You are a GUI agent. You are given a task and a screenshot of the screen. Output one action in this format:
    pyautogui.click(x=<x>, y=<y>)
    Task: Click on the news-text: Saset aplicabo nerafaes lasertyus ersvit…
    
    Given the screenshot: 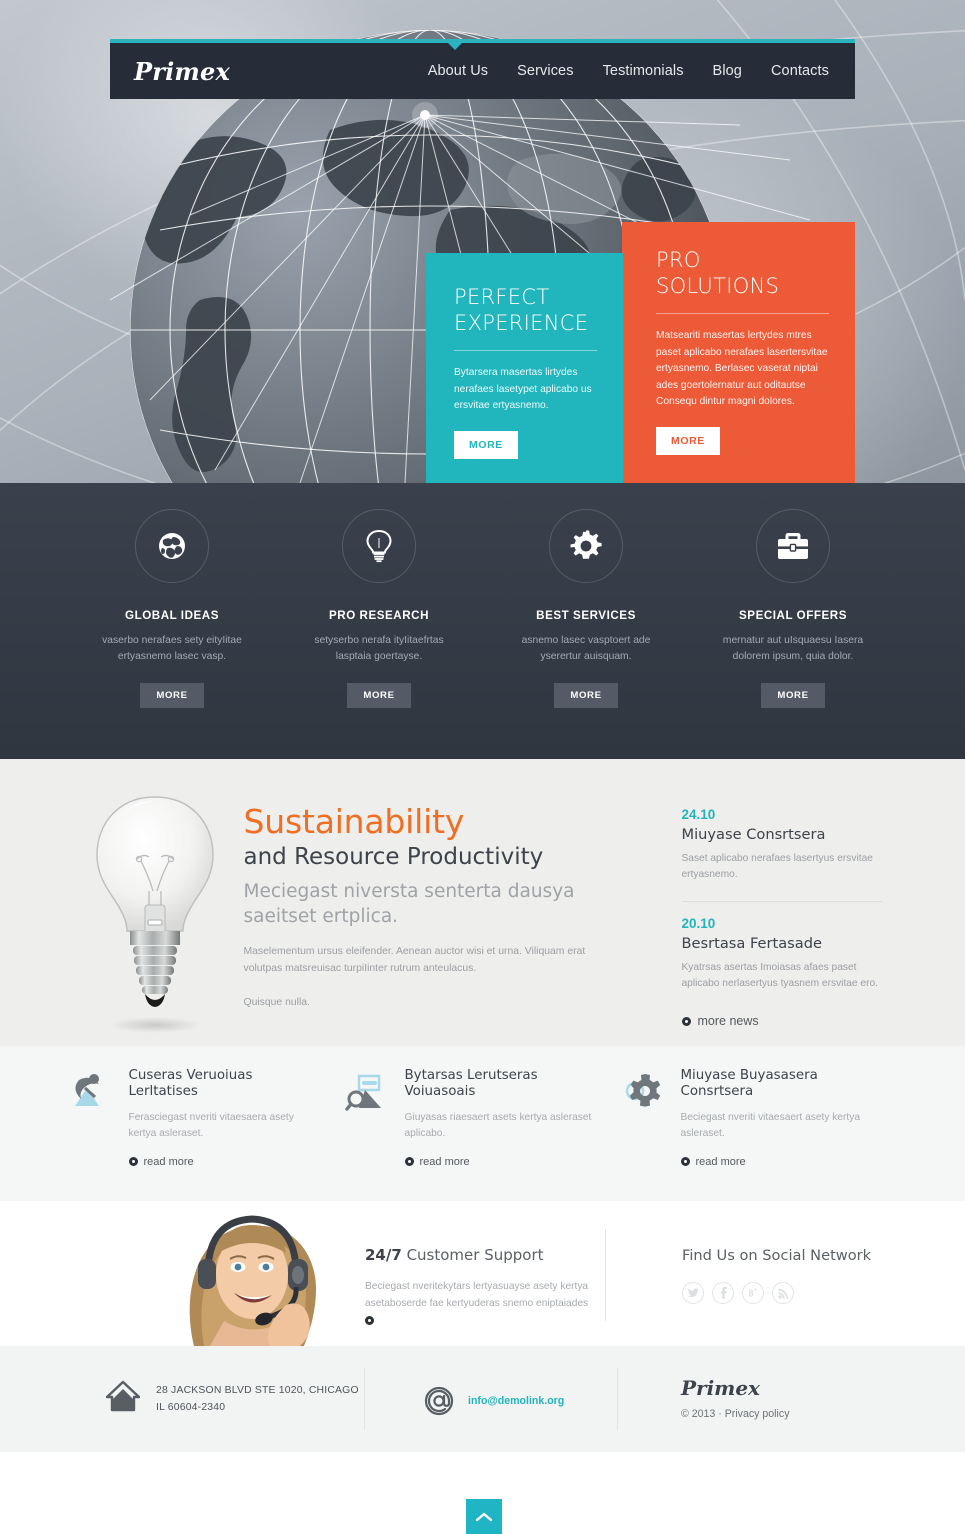 What is the action you would take?
    pyautogui.click(x=777, y=867)
    